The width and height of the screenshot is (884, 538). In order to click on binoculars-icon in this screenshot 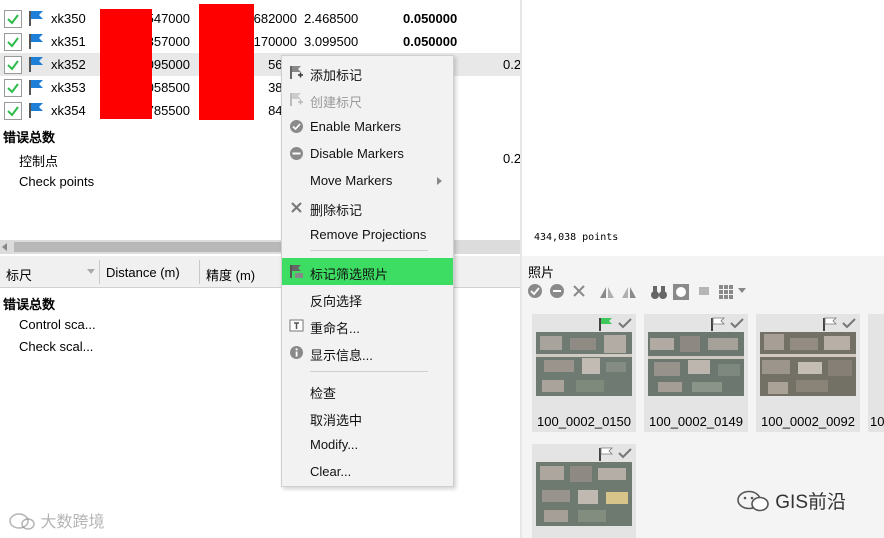, I will do `click(659, 292)`.